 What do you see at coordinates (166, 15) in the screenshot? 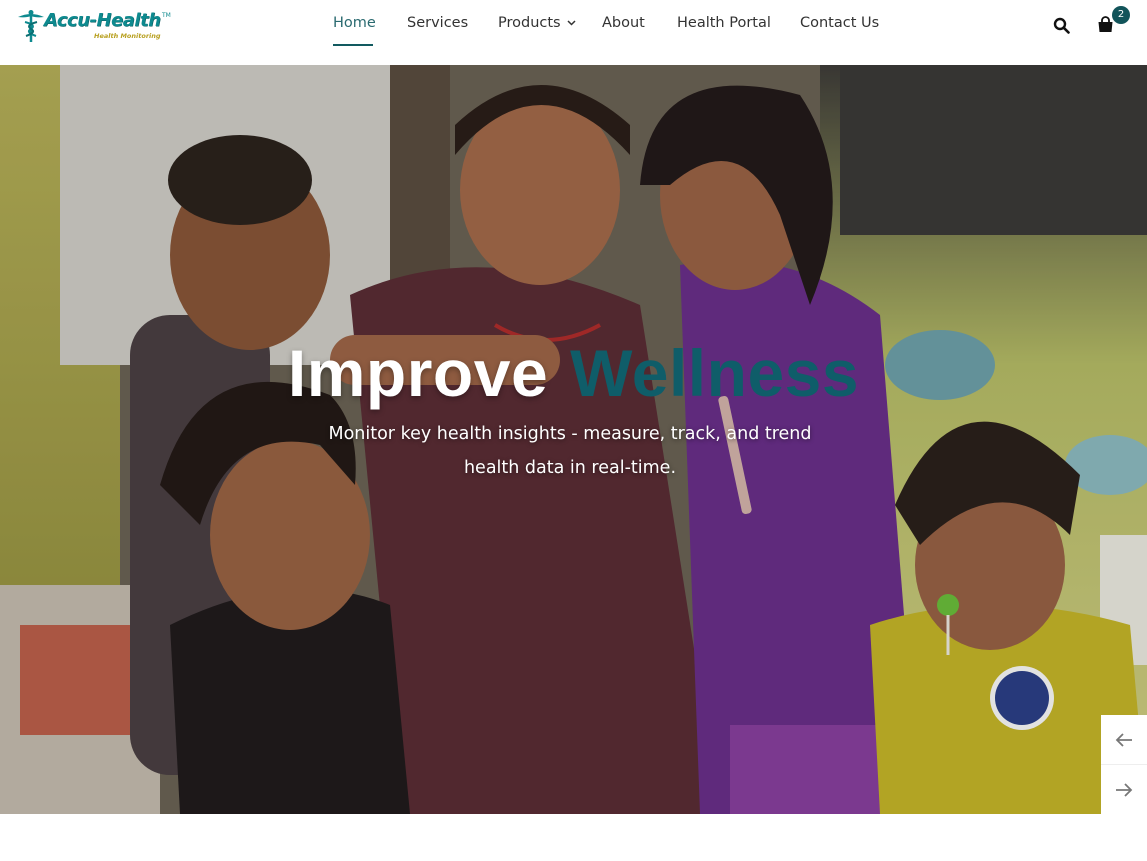
I see `trademark-mark: TM` at bounding box center [166, 15].